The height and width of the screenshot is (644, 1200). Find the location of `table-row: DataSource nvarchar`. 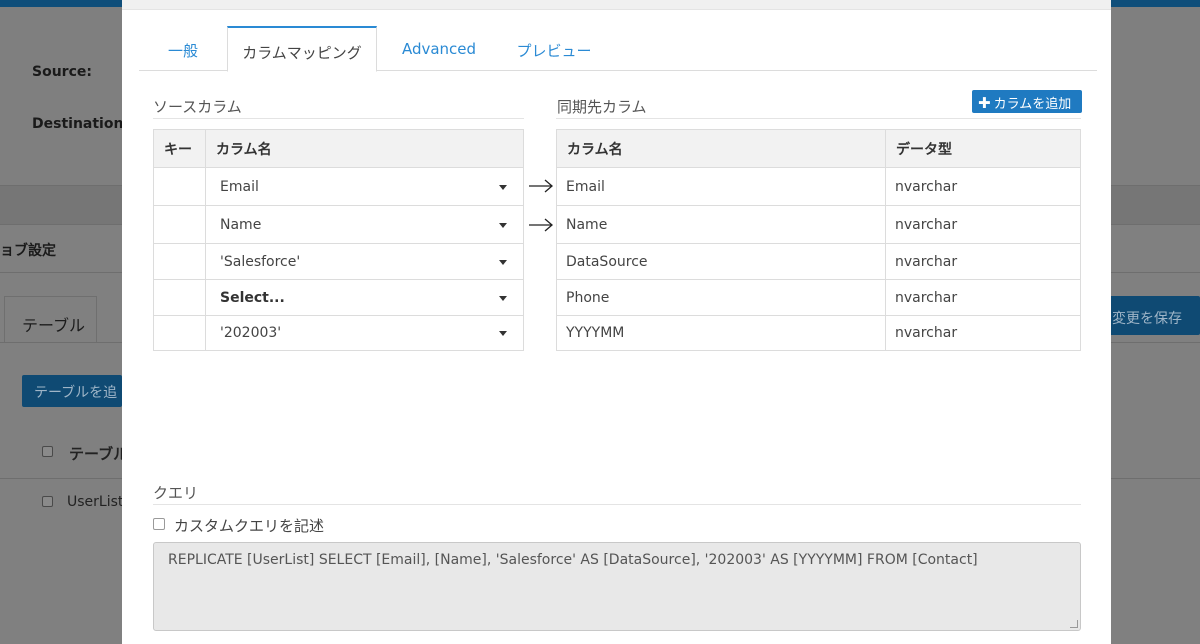

table-row: DataSource nvarchar is located at coordinates (818, 261).